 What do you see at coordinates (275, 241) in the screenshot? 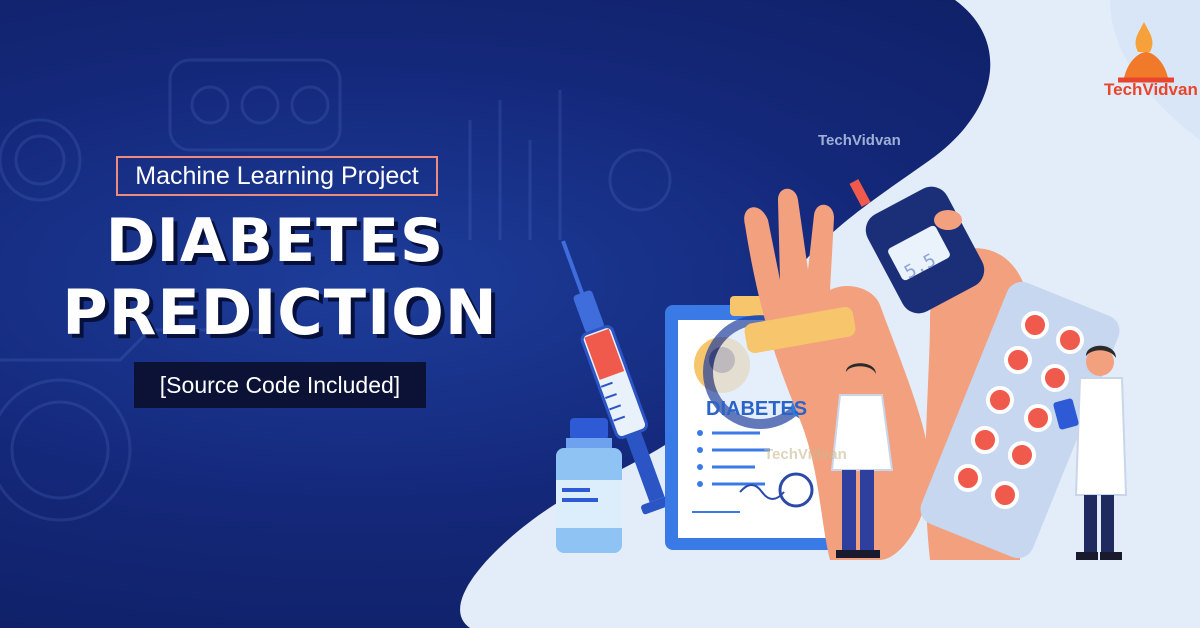
I see `headline-line-1: DIABETES` at bounding box center [275, 241].